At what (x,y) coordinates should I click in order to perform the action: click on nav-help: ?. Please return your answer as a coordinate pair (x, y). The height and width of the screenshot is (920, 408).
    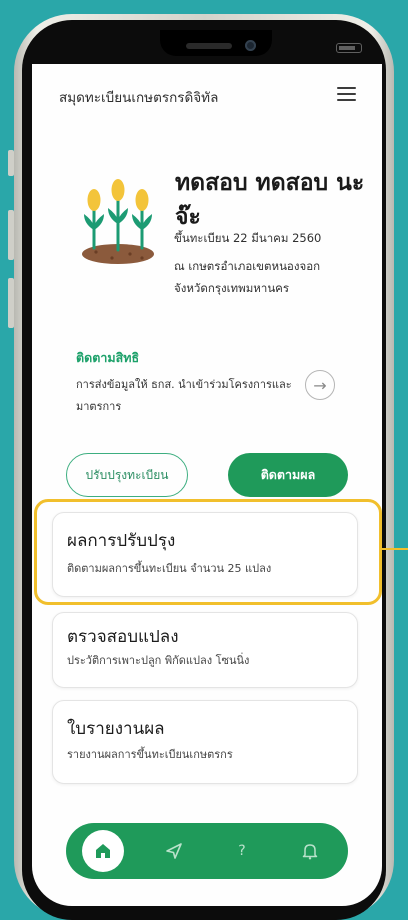
    Looking at the image, I should click on (242, 851).